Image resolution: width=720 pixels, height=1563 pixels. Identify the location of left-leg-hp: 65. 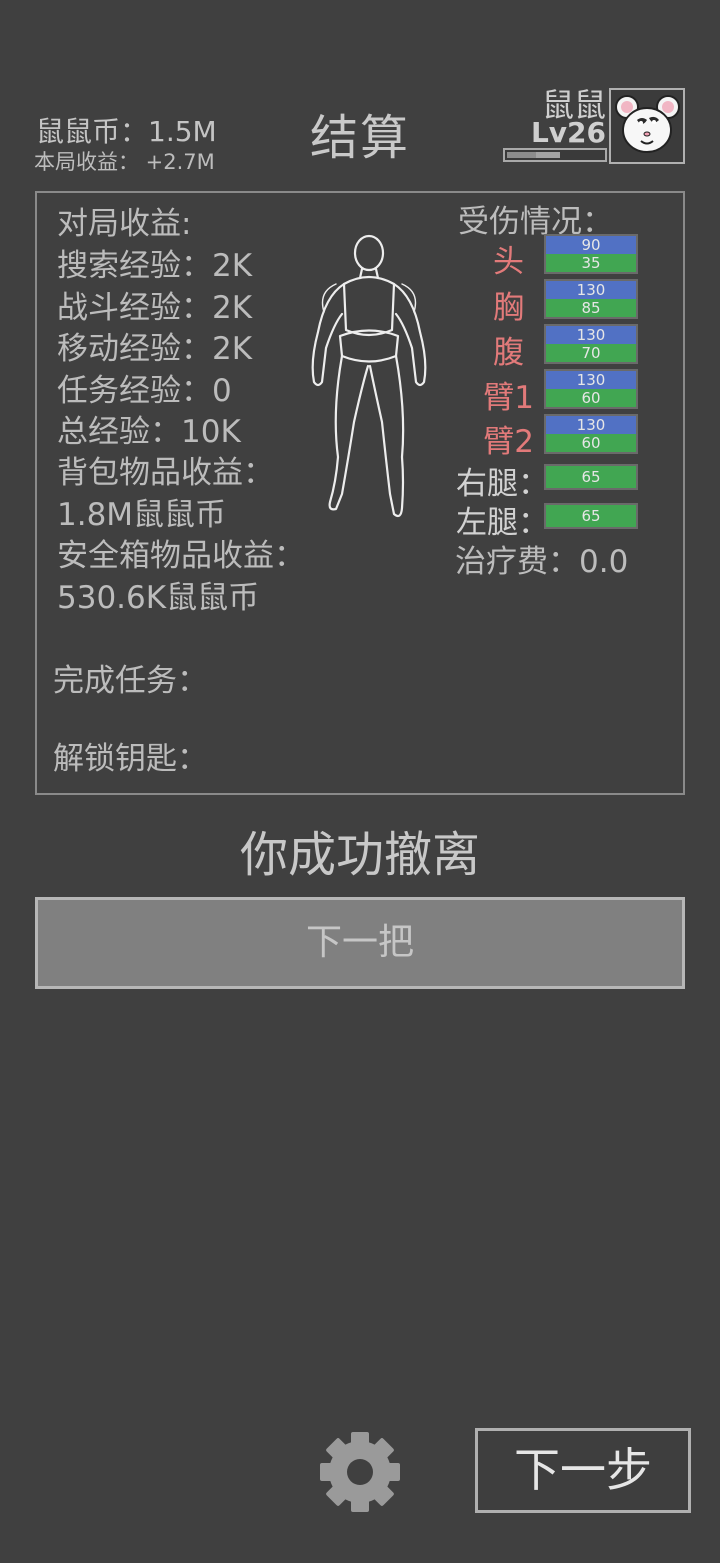
(591, 516).